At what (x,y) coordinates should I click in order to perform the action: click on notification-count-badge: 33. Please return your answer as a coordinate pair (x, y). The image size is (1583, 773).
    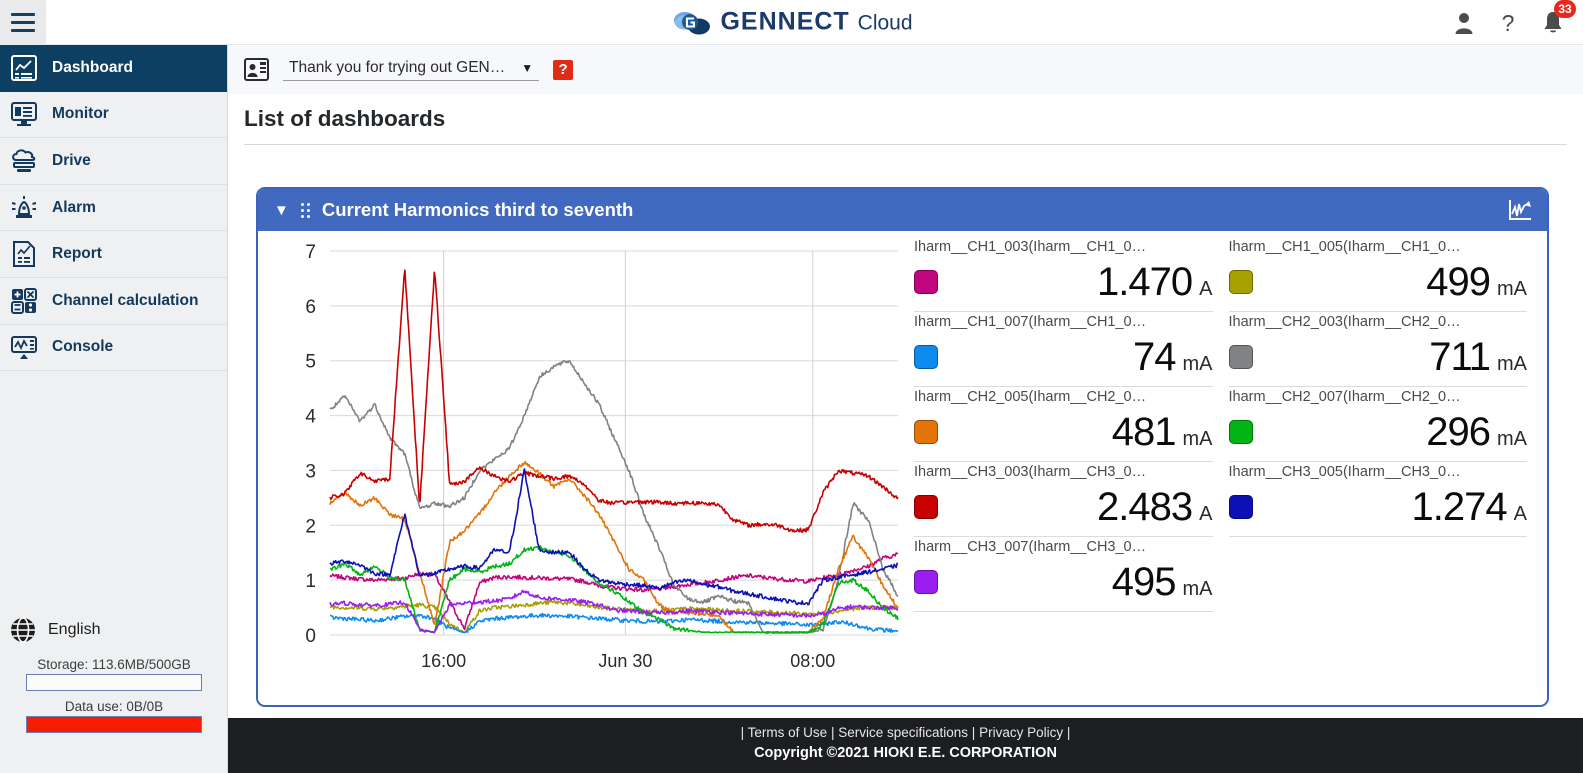
    Looking at the image, I should click on (1565, 9).